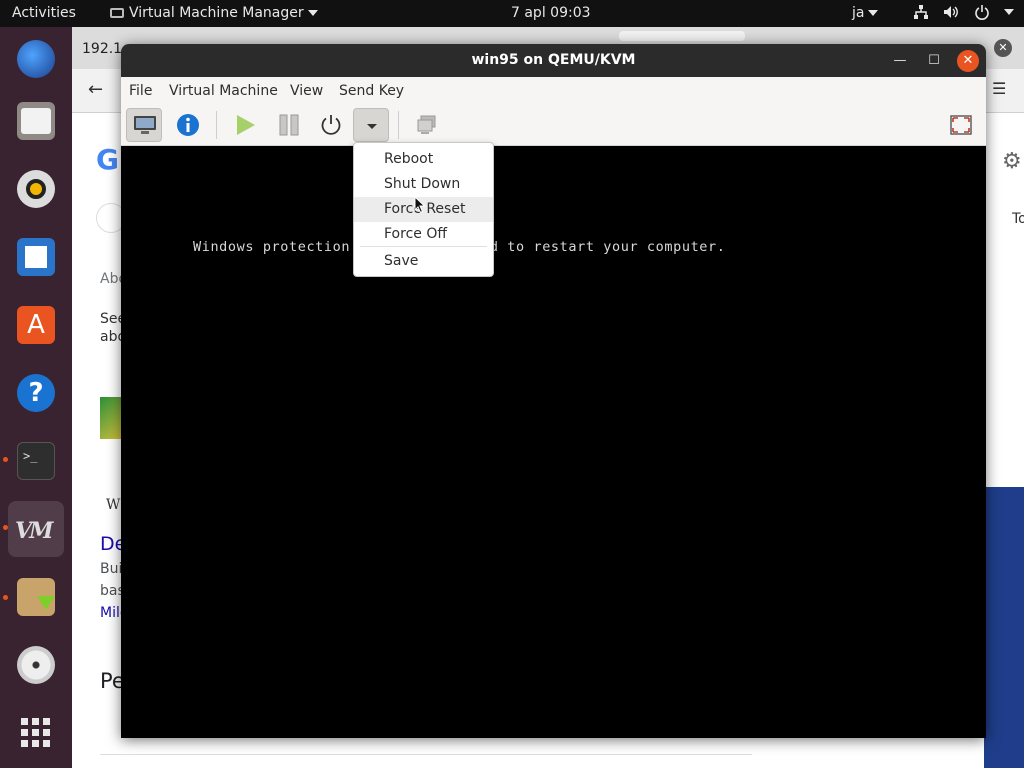 This screenshot has height=768, width=1024. I want to click on menu-item-shut-down: Shut Down, so click(423, 184).